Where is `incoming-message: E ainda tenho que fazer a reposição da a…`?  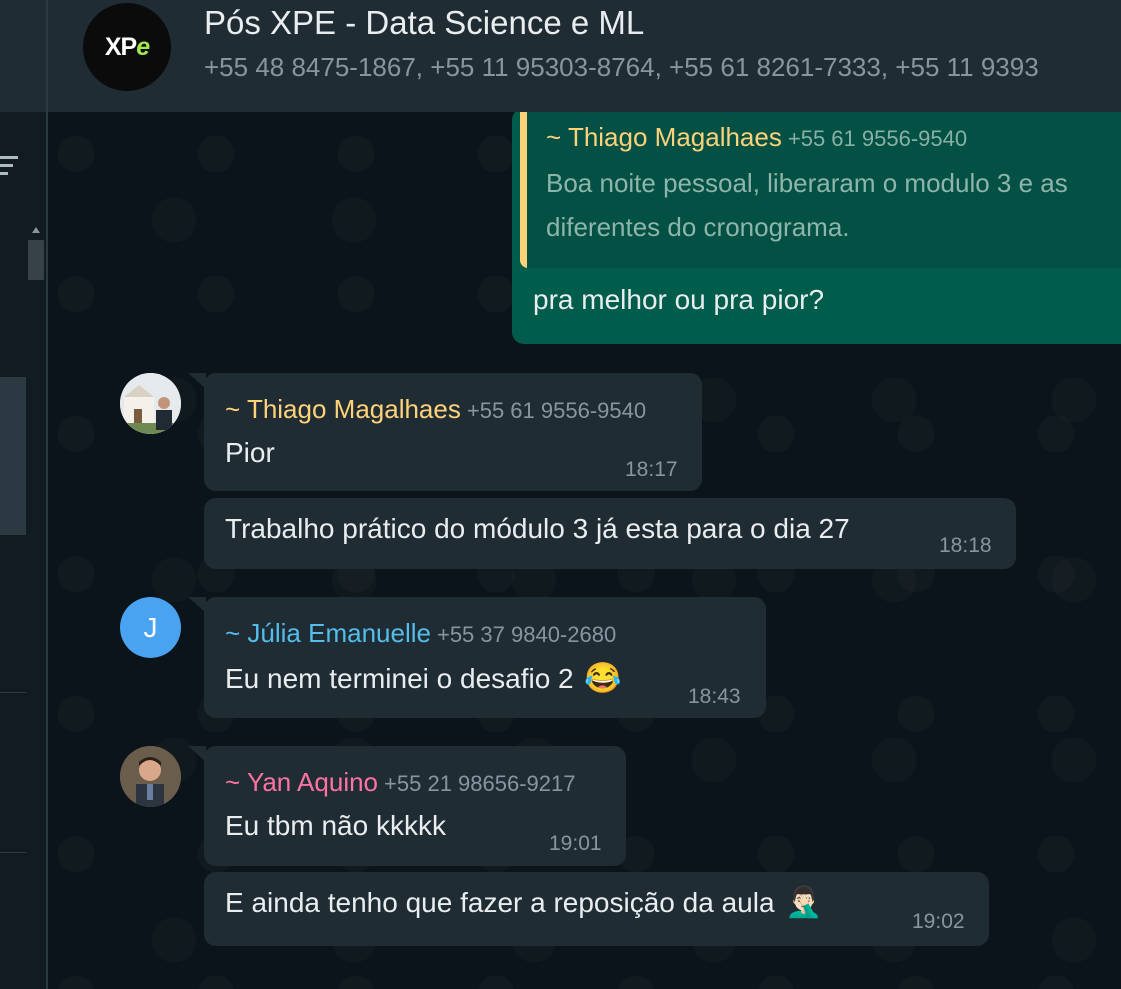 incoming-message: E ainda tenho que fazer a reposição da a… is located at coordinates (596, 909).